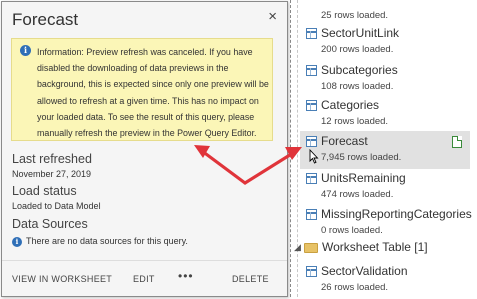 Image resolution: width=477 pixels, height=299 pixels. I want to click on load-status-value: Loaded to Data Model, so click(56, 206).